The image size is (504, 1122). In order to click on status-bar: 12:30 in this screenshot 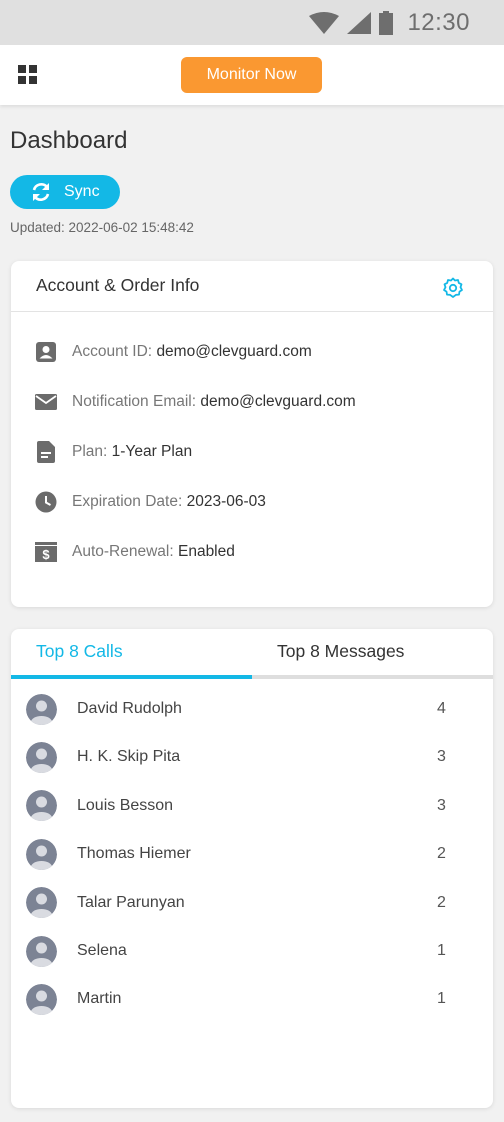, I will do `click(252, 22)`.